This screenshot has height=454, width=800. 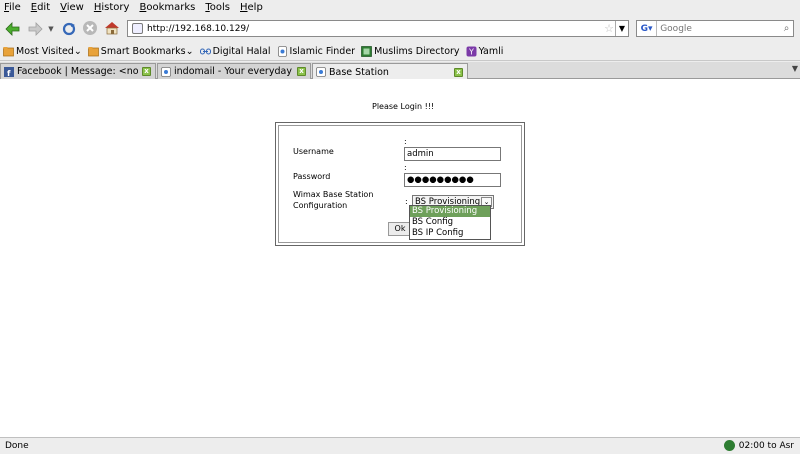 I want to click on bookmark-muslims-directory: Muslims Directory, so click(x=410, y=51).